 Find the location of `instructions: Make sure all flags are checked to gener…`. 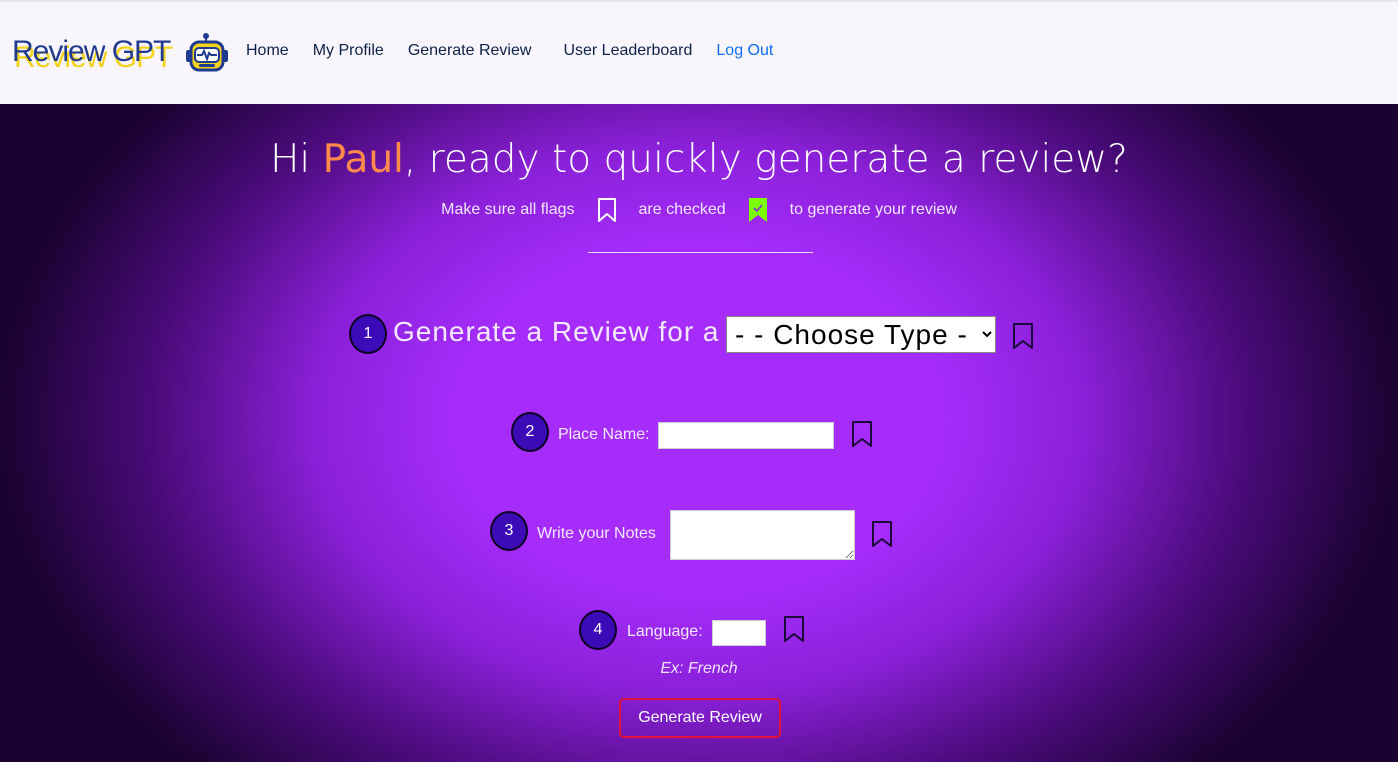

instructions: Make sure all flags are checked to gener… is located at coordinates (699, 210).